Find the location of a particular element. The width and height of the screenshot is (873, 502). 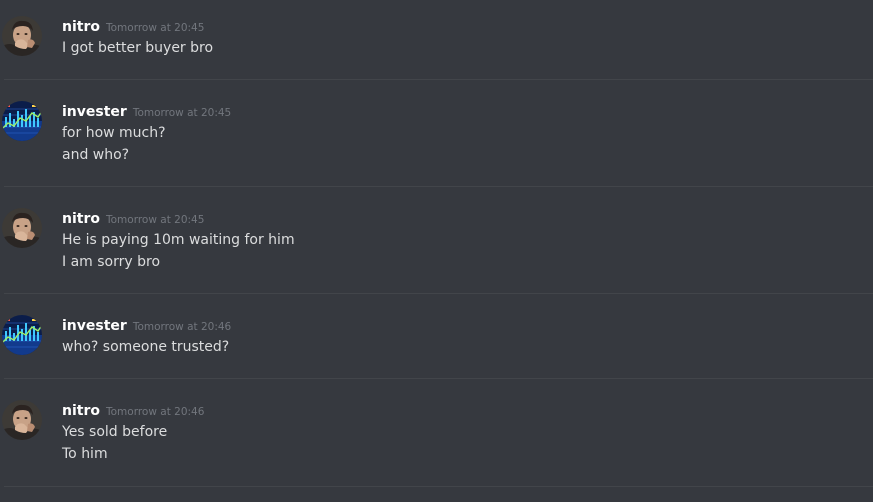

message-line: for how much? is located at coordinates (114, 133).